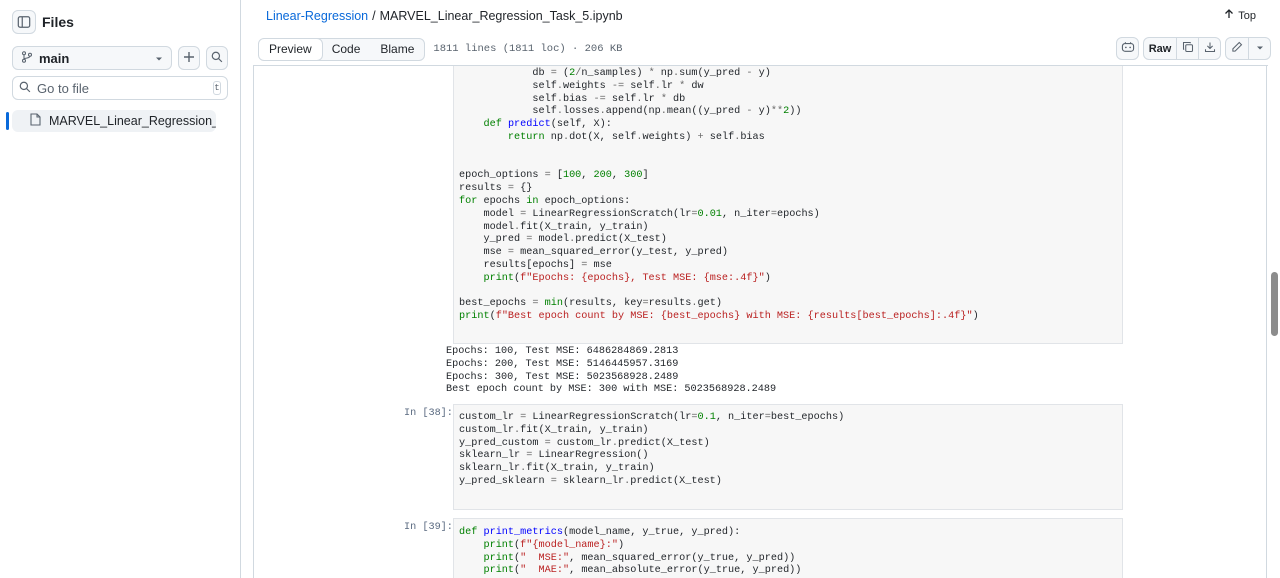 This screenshot has height=578, width=1280. Describe the element at coordinates (557, 469) in the screenshot. I see `code-line: sklearn_lr.fit(X_train, y_train)` at that location.